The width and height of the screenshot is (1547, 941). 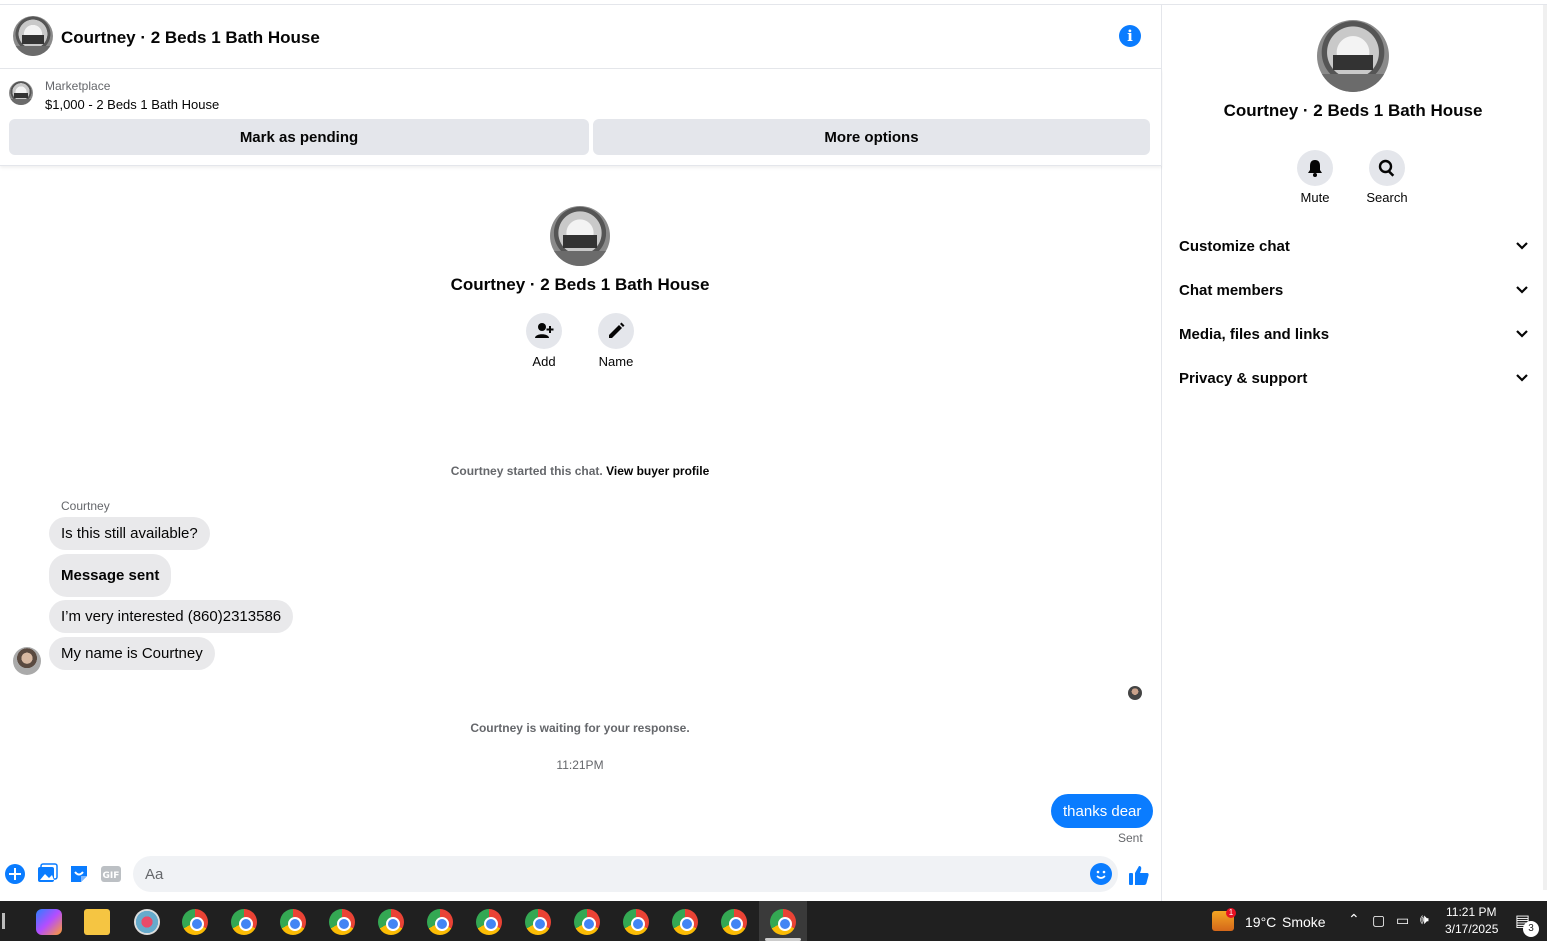 What do you see at coordinates (657, 471) in the screenshot?
I see `view-buyer-profile-link: View buyer profile` at bounding box center [657, 471].